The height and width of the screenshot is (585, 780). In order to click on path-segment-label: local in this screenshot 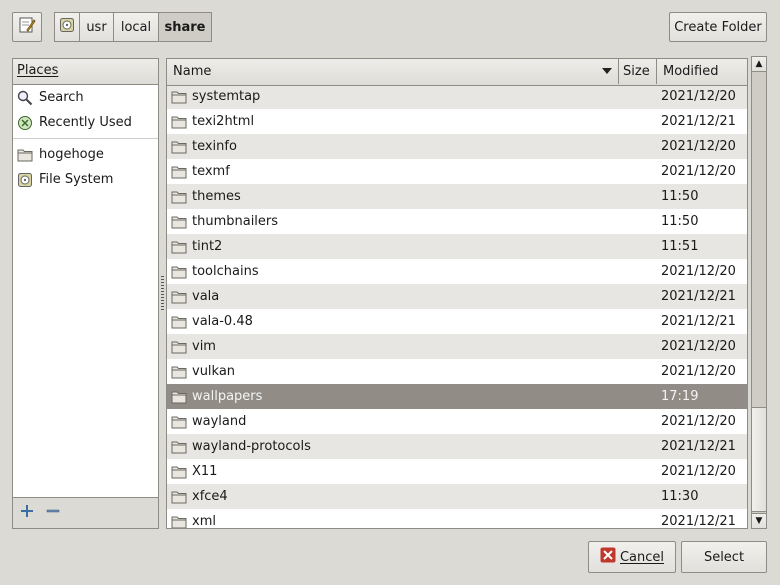, I will do `click(136, 27)`.